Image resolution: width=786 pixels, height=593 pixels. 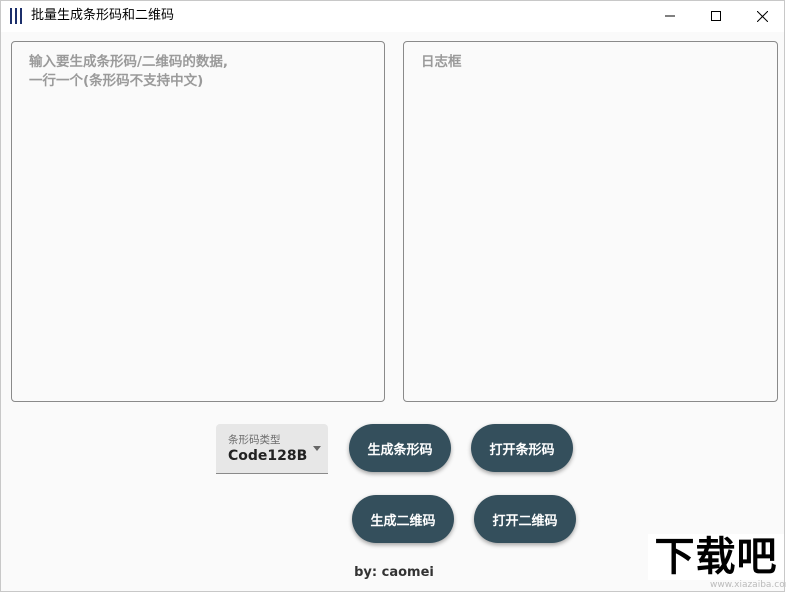 I want to click on site-watermark: 下载吧 www.xiazaiba.com, so click(x=717, y=563).